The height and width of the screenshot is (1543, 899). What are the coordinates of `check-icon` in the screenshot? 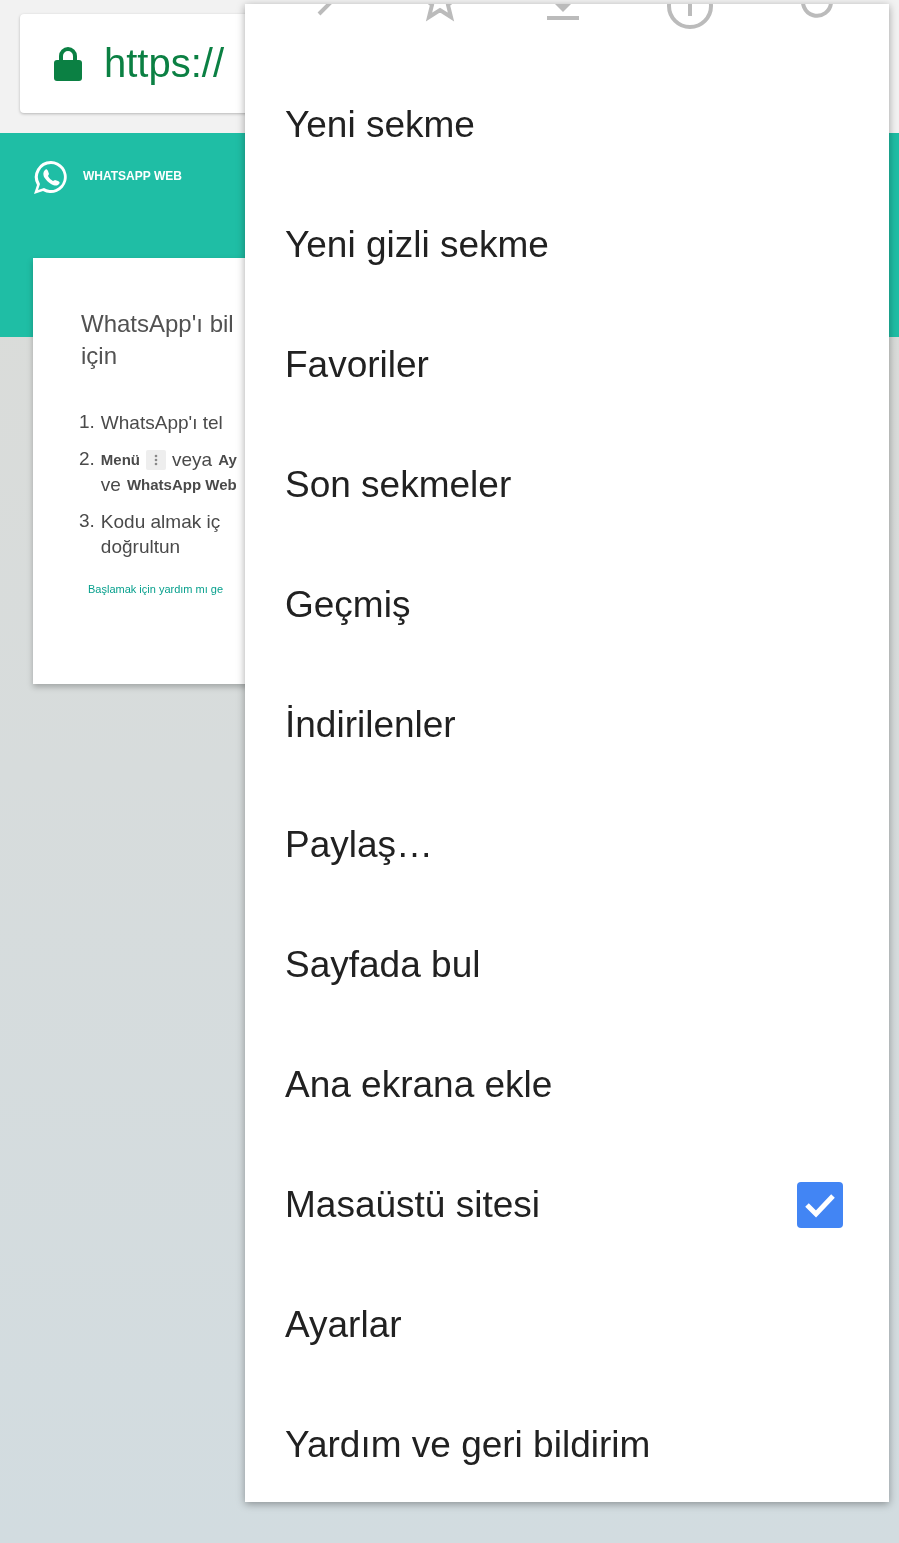 It's located at (820, 1205).